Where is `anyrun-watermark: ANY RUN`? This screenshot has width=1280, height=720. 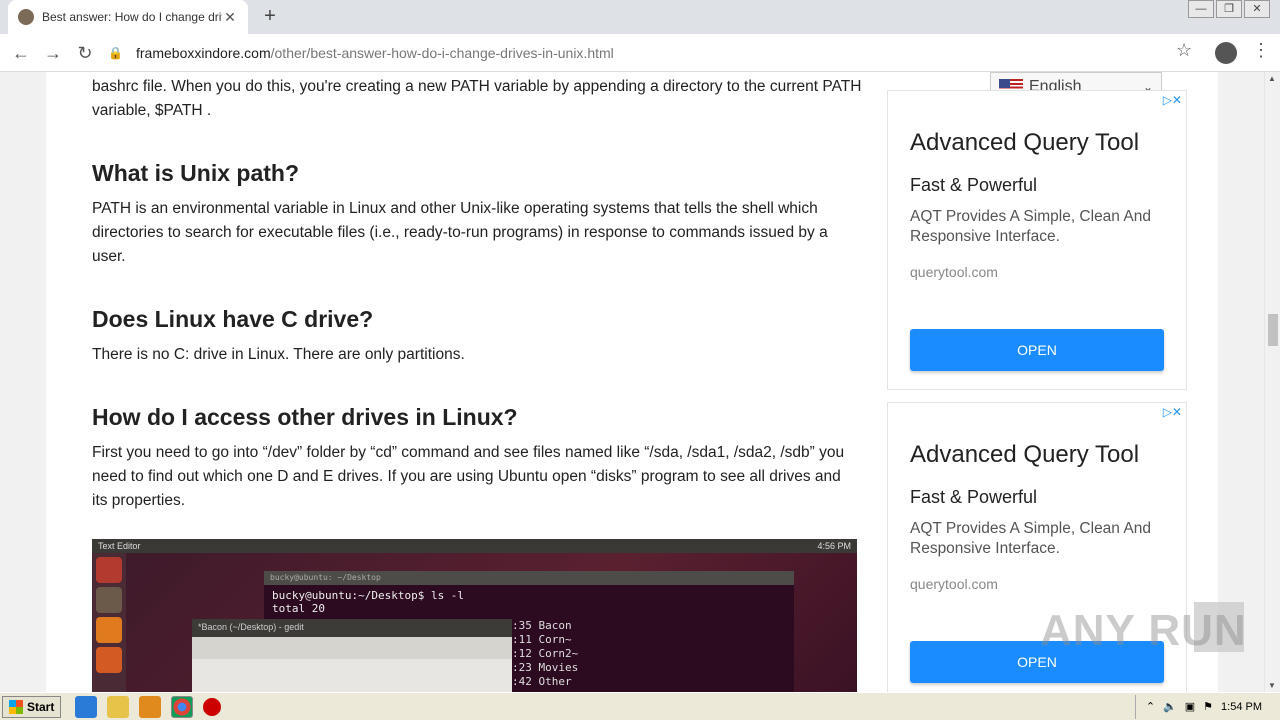 anyrun-watermark: ANY RUN is located at coordinates (1143, 630).